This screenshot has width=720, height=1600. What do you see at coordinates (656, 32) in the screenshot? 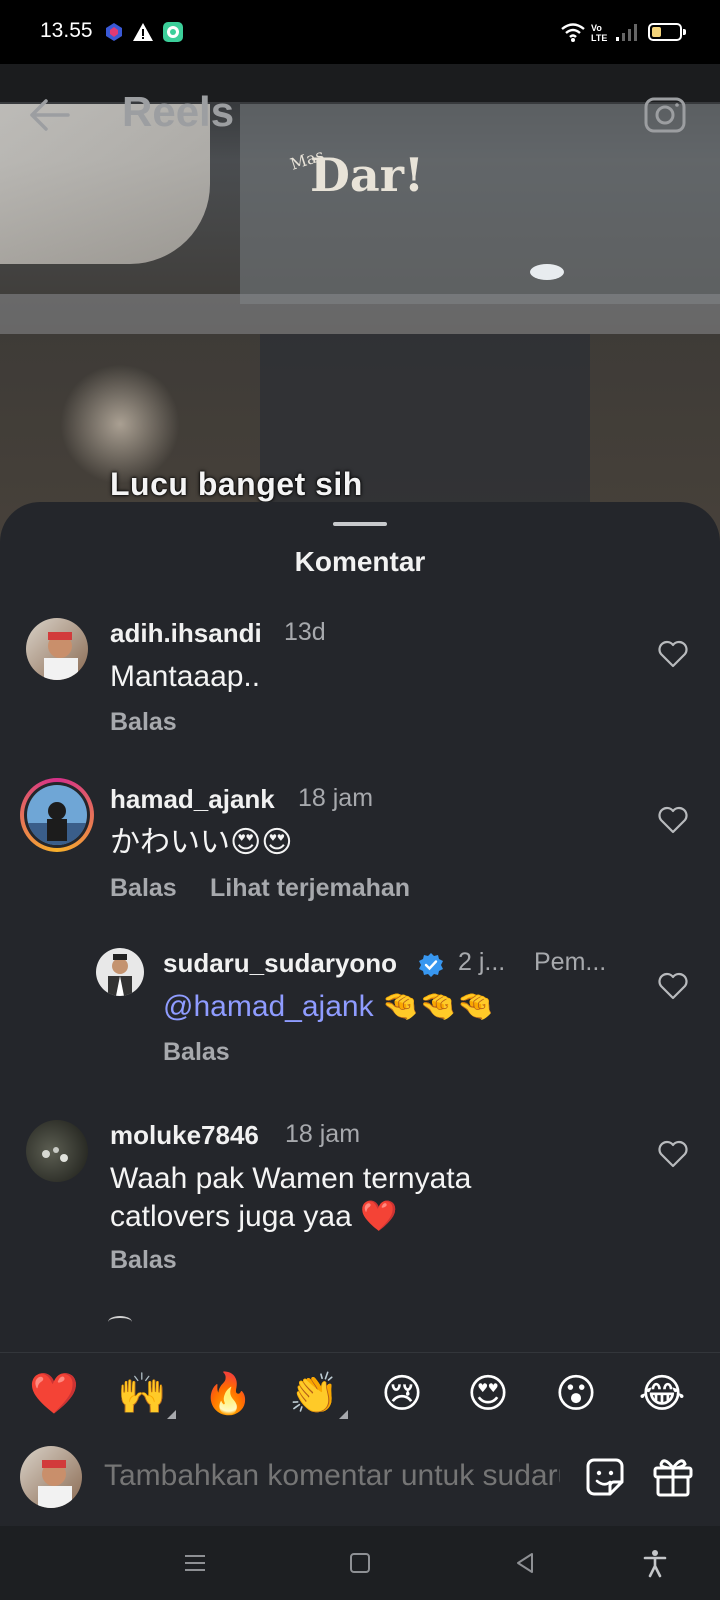
I see `battery-level` at bounding box center [656, 32].